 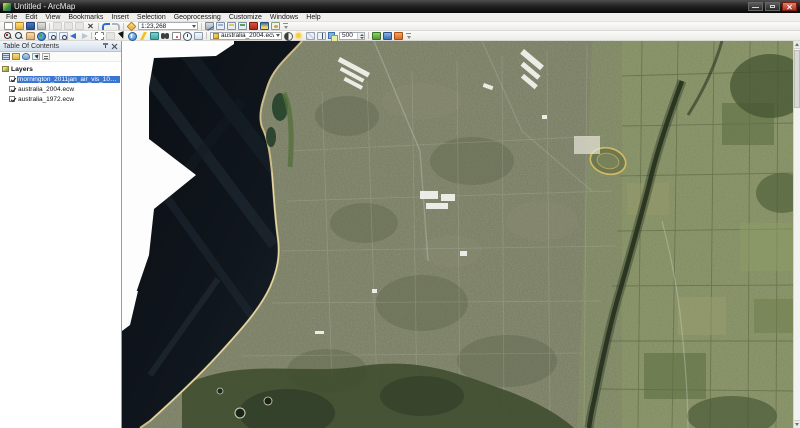 I want to click on html-popup-icon, so click(x=198, y=35).